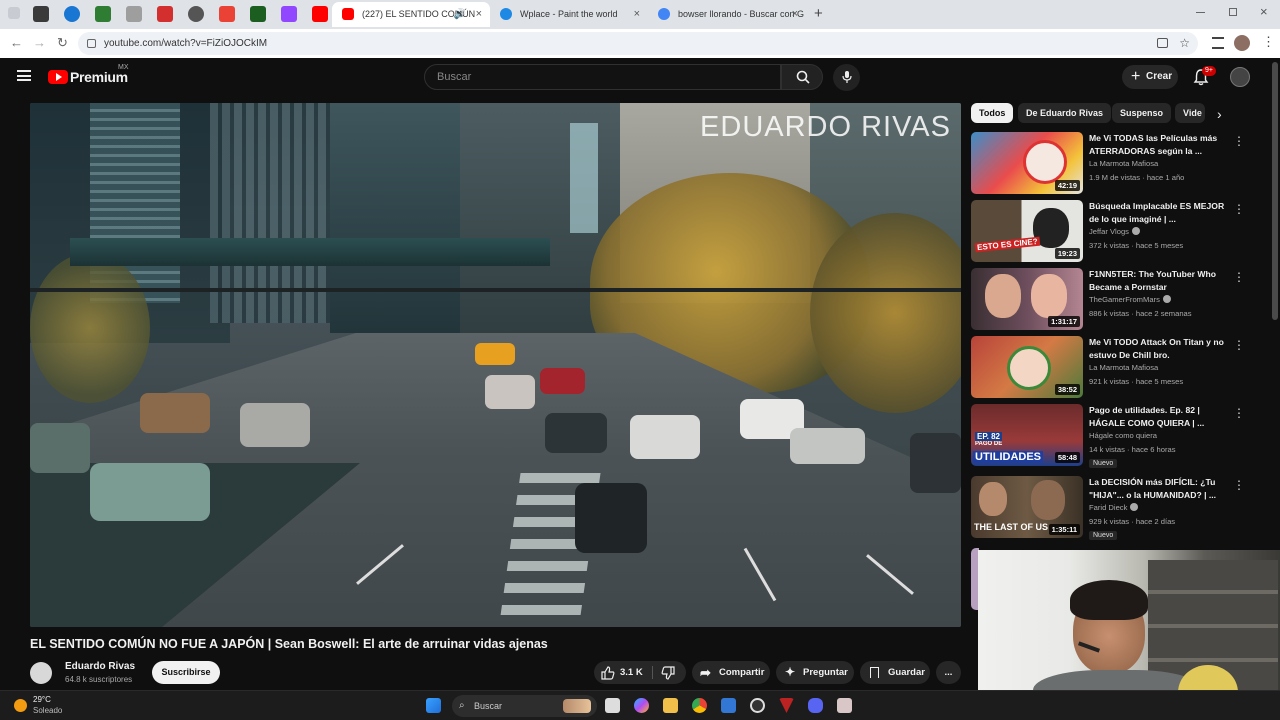 This screenshot has width=1280, height=720. Describe the element at coordinates (1200, 12) in the screenshot. I see `minimize-icon` at that location.